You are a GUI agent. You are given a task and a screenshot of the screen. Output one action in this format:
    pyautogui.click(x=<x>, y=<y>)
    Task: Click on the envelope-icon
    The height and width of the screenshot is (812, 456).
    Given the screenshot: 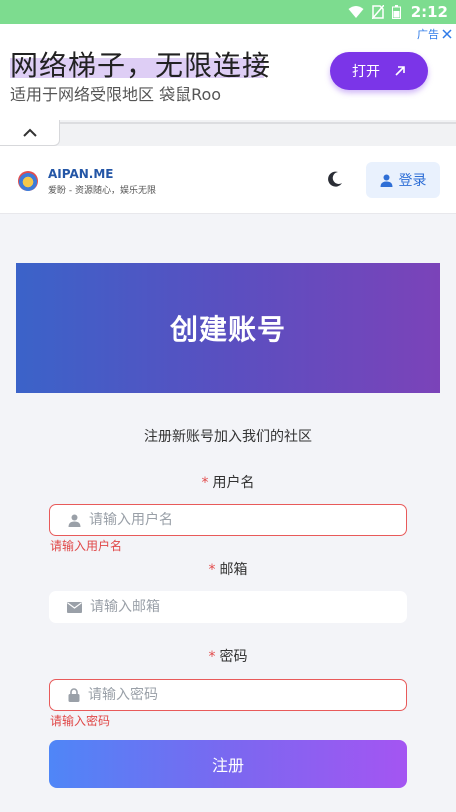 What is the action you would take?
    pyautogui.click(x=74, y=607)
    